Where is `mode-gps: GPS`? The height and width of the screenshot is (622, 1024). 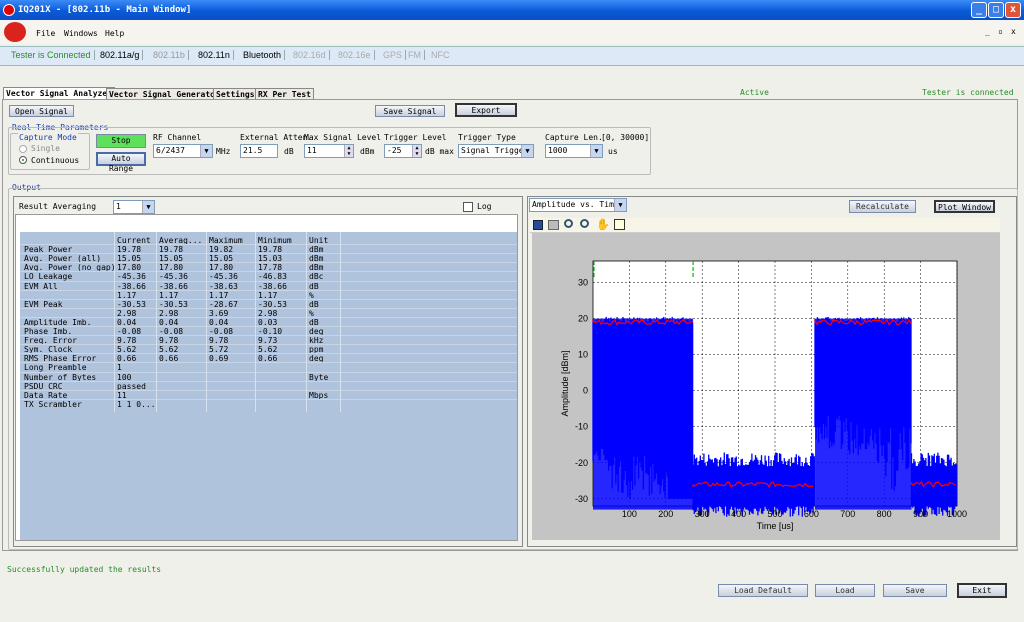
mode-gps: GPS is located at coordinates (393, 55).